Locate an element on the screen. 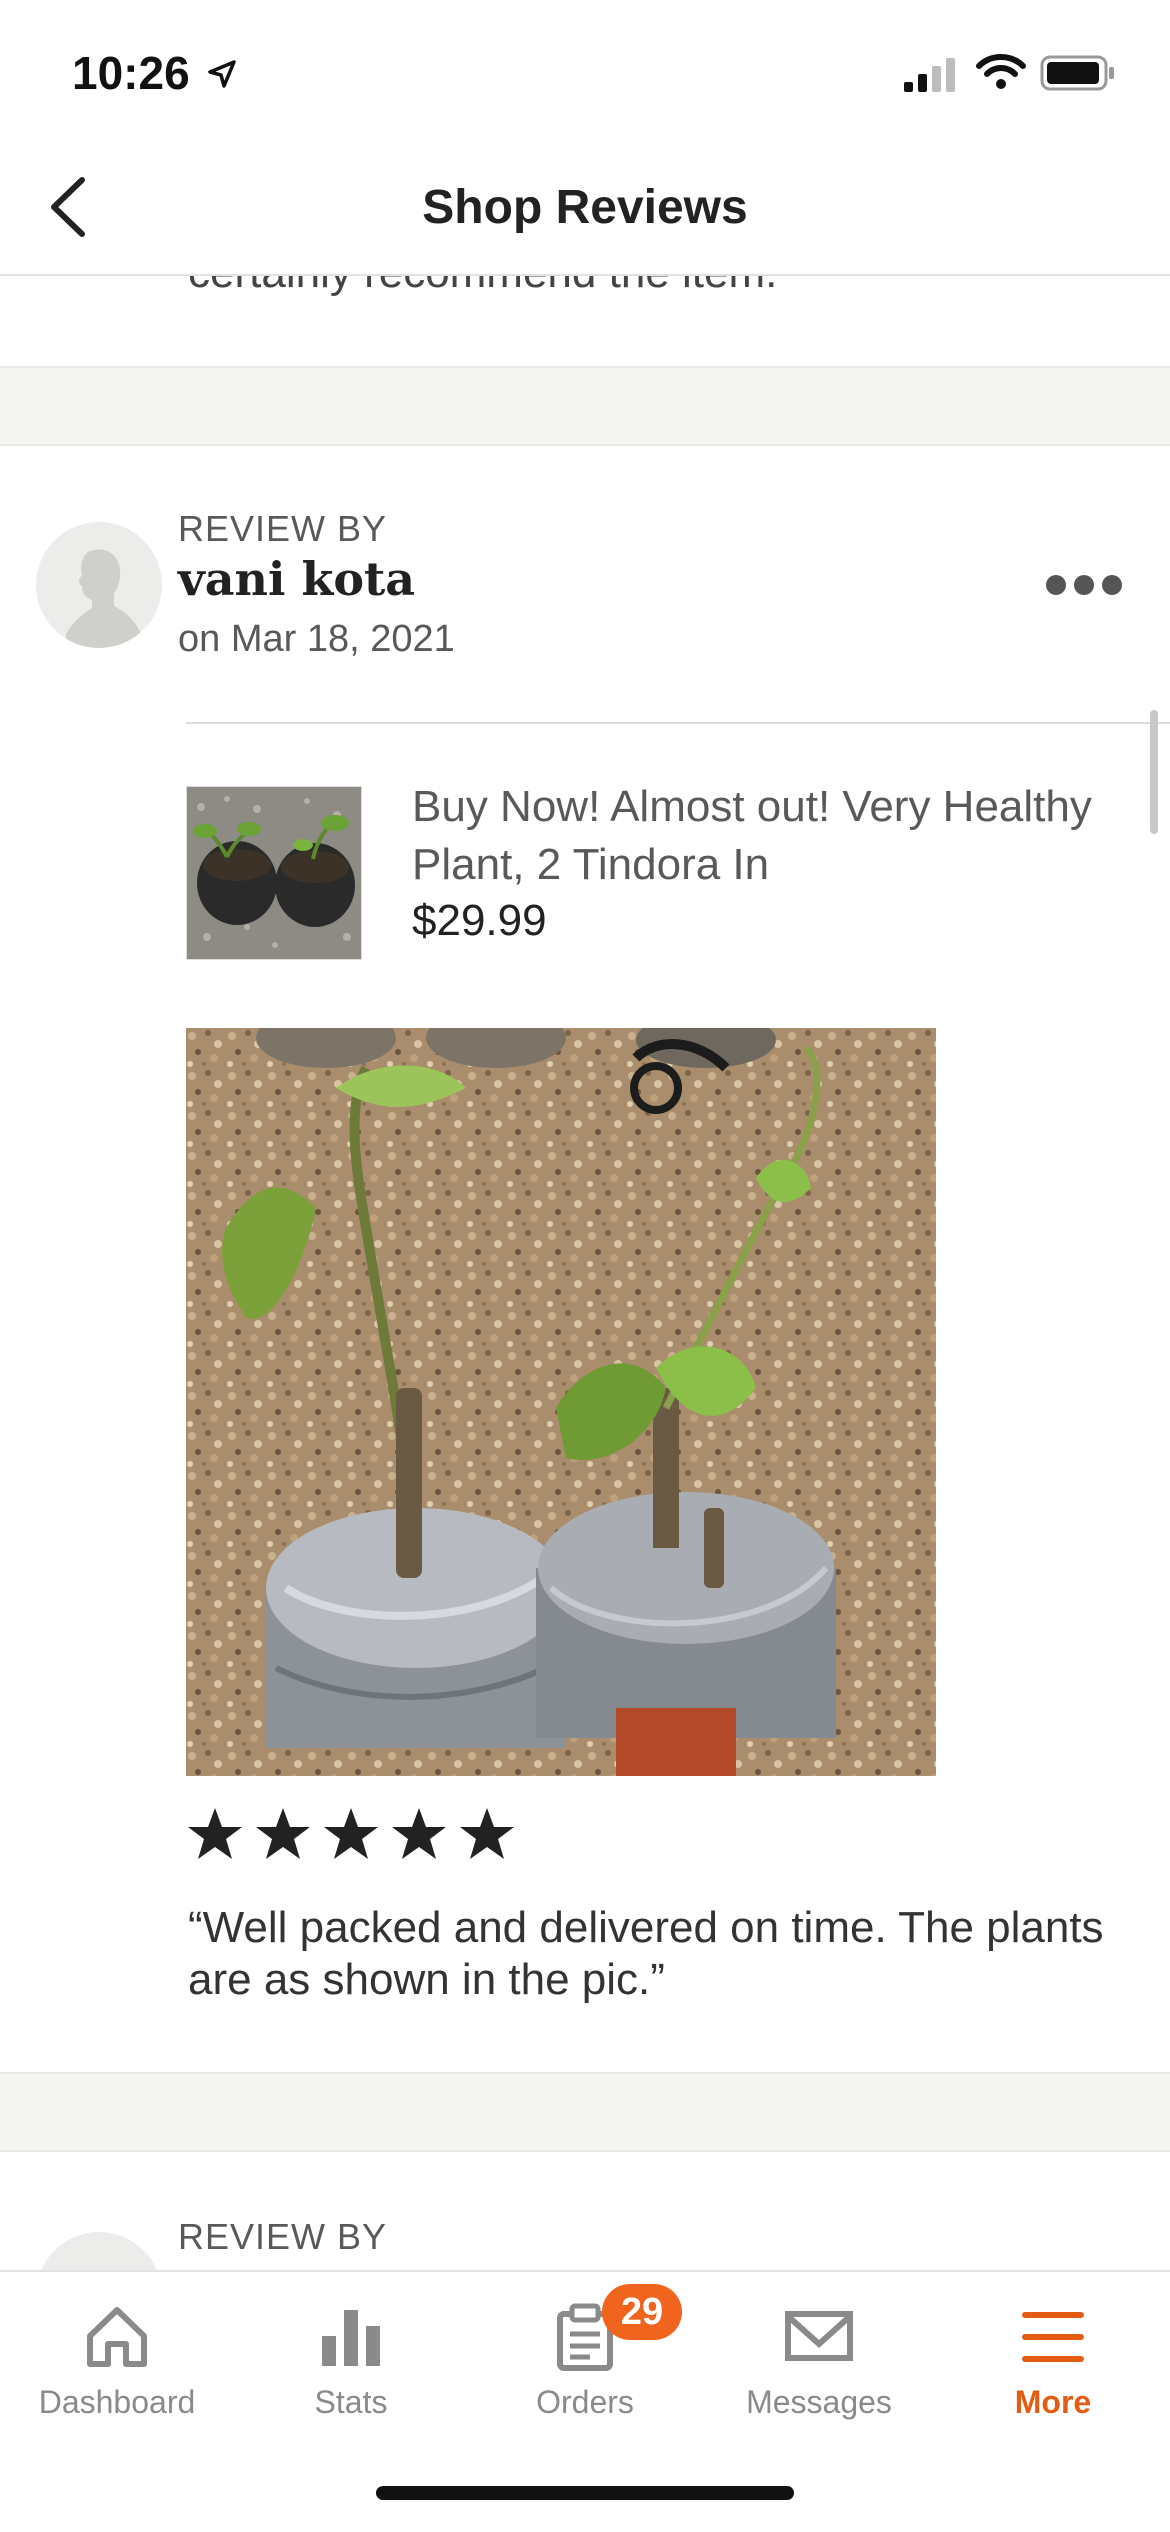 This screenshot has width=1170, height=2532. orders-count-badge: 29 is located at coordinates (642, 2312).